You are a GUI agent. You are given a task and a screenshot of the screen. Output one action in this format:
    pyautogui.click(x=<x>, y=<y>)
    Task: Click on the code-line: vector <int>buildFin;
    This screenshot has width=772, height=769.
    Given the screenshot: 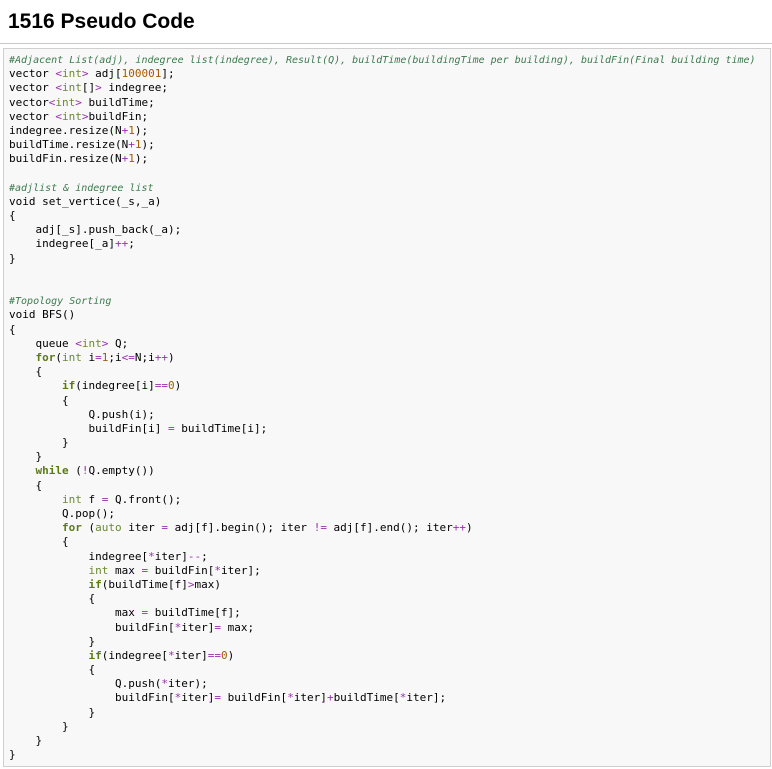 What is the action you would take?
    pyautogui.click(x=79, y=116)
    